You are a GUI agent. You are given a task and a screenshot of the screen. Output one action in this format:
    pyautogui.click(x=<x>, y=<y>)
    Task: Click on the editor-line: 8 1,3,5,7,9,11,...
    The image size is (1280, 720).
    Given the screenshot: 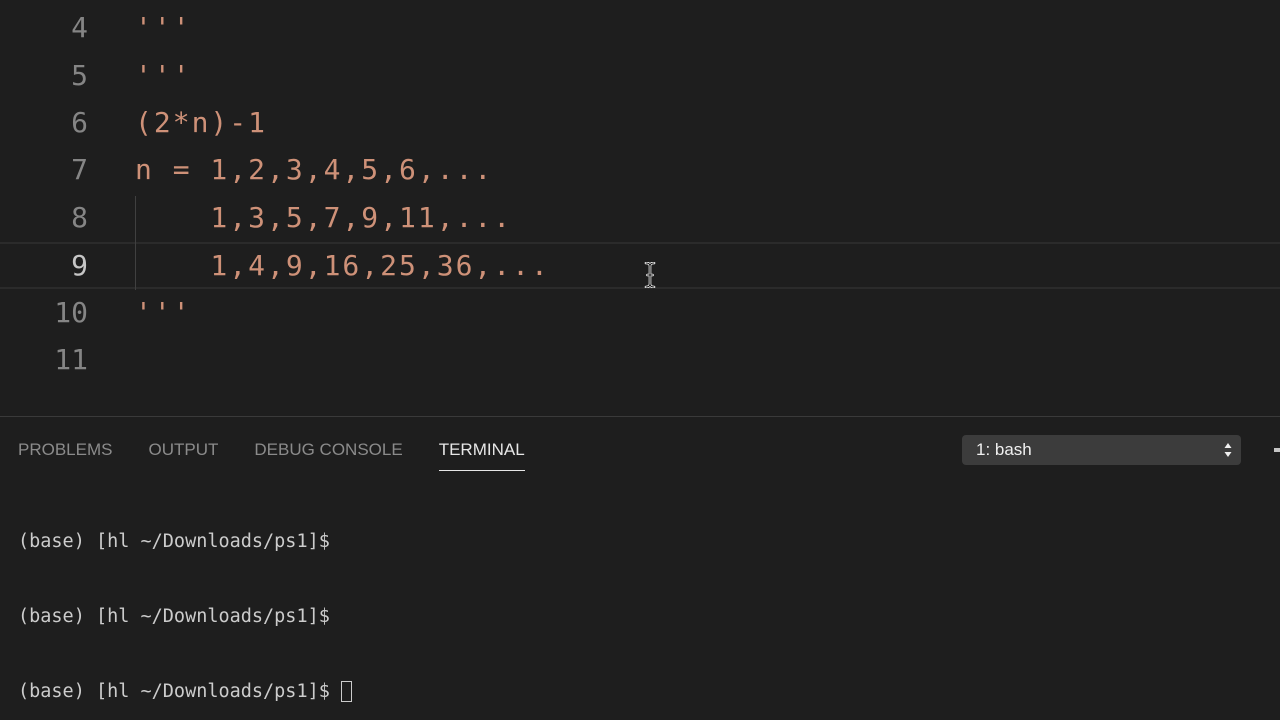 What is the action you would take?
    pyautogui.click(x=640, y=217)
    